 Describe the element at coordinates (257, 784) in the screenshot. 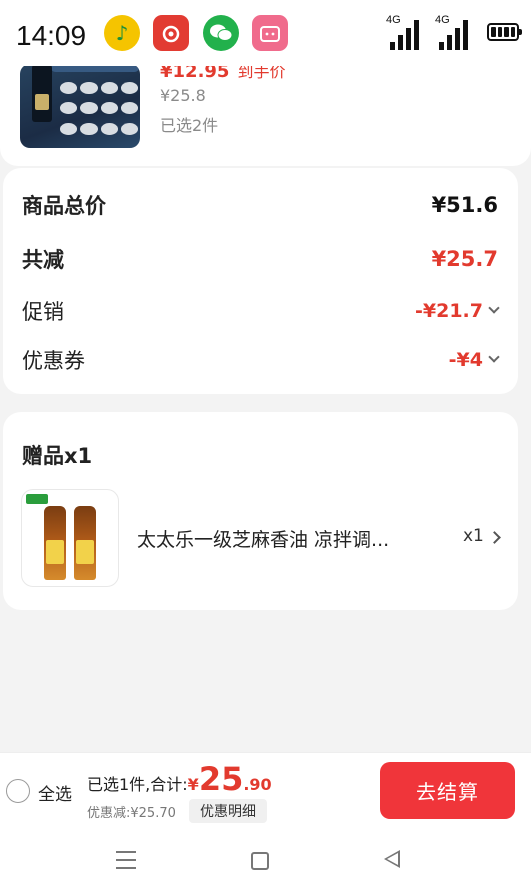

I see `amount-decimal: .90` at that location.